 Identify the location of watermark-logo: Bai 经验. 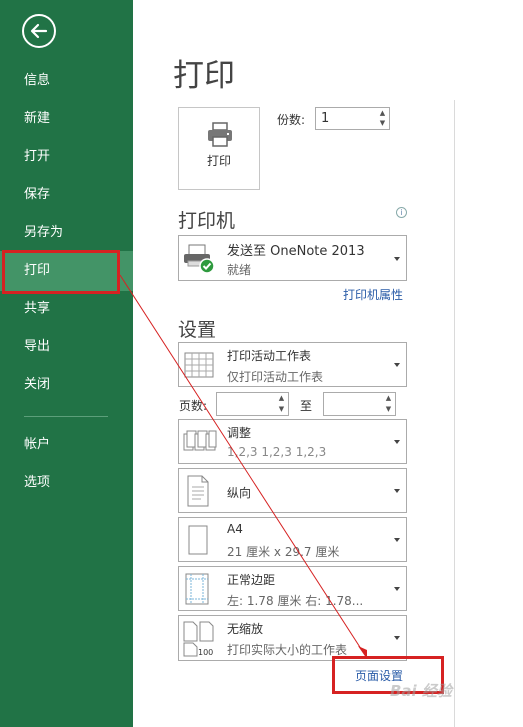
(421, 691).